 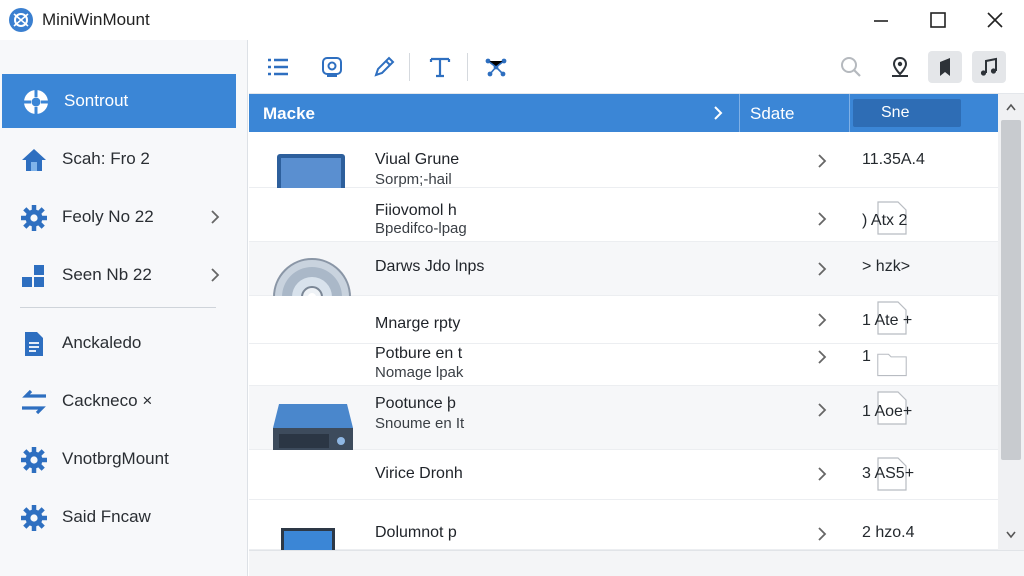 I want to click on bookmark-button, so click(x=945, y=67).